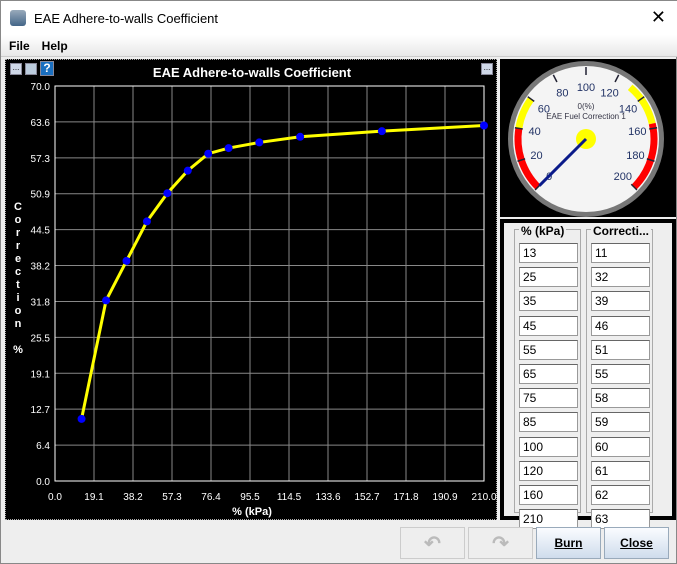 The height and width of the screenshot is (564, 677). What do you see at coordinates (658, 17) in the screenshot?
I see `close-window-button: ✕` at bounding box center [658, 17].